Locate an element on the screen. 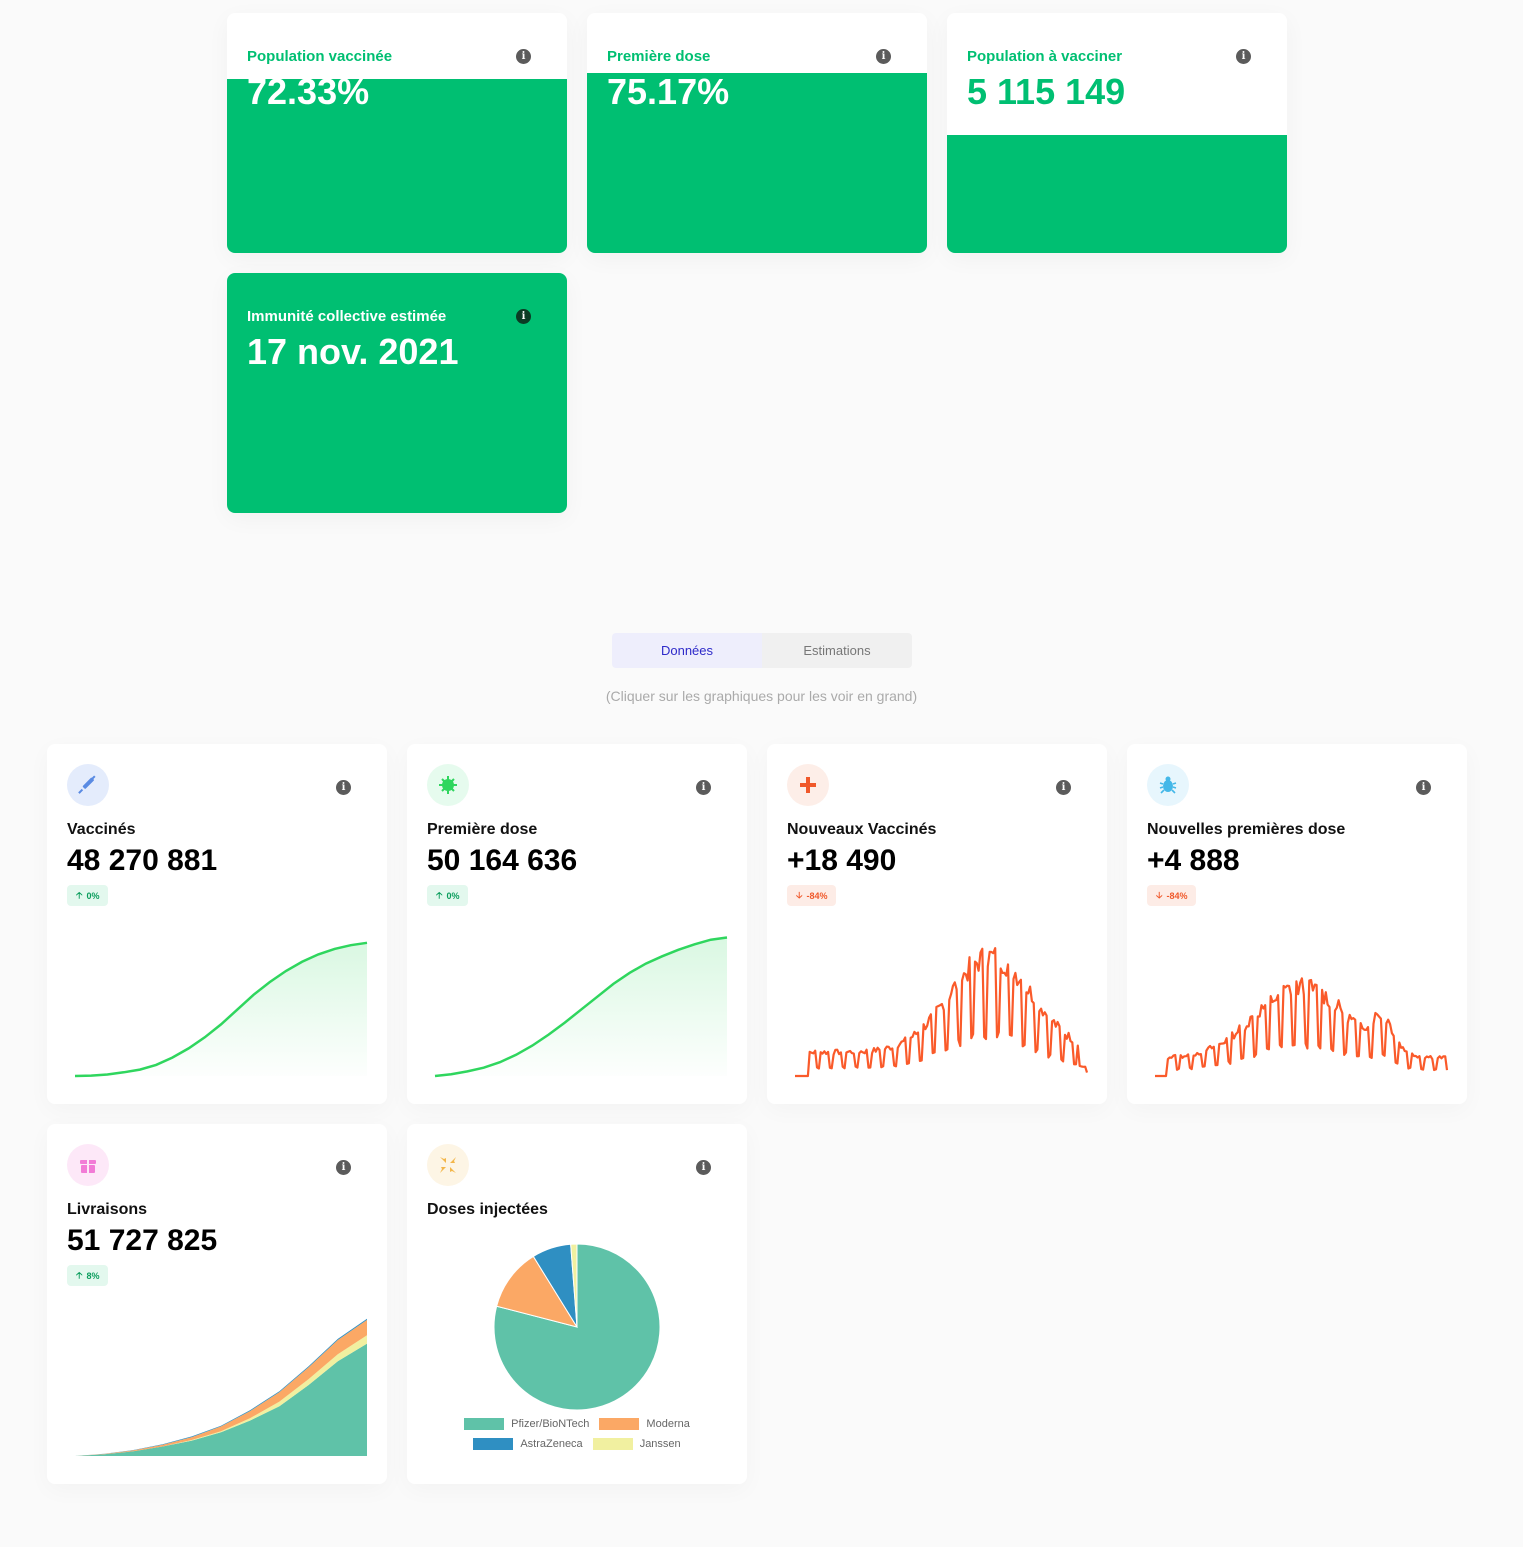 The width and height of the screenshot is (1523, 1547). tab-donnees: Données is located at coordinates (687, 650).